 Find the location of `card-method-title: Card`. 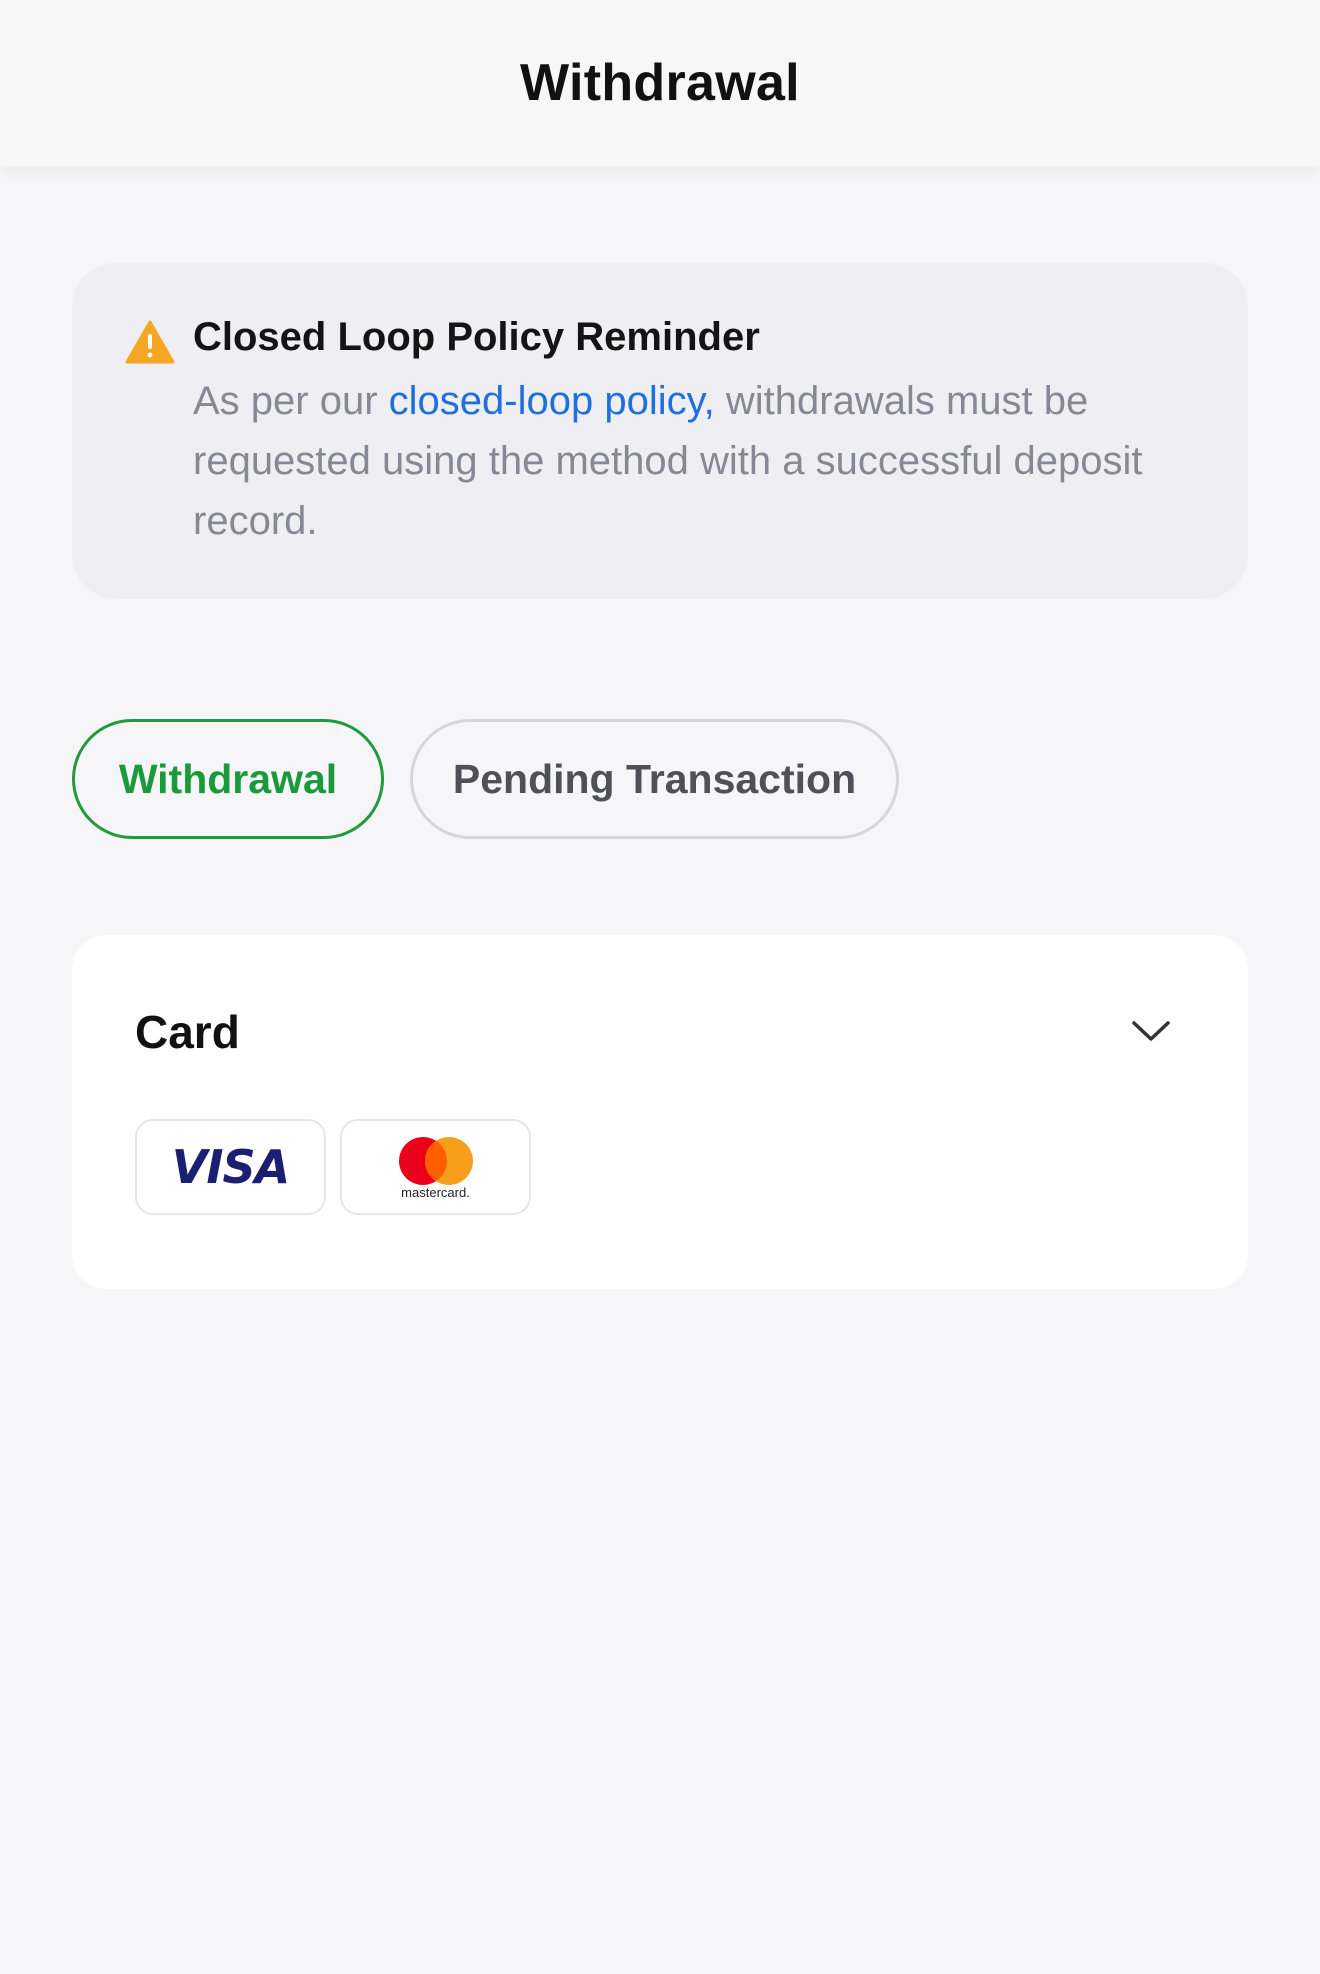

card-method-title: Card is located at coordinates (187, 1032).